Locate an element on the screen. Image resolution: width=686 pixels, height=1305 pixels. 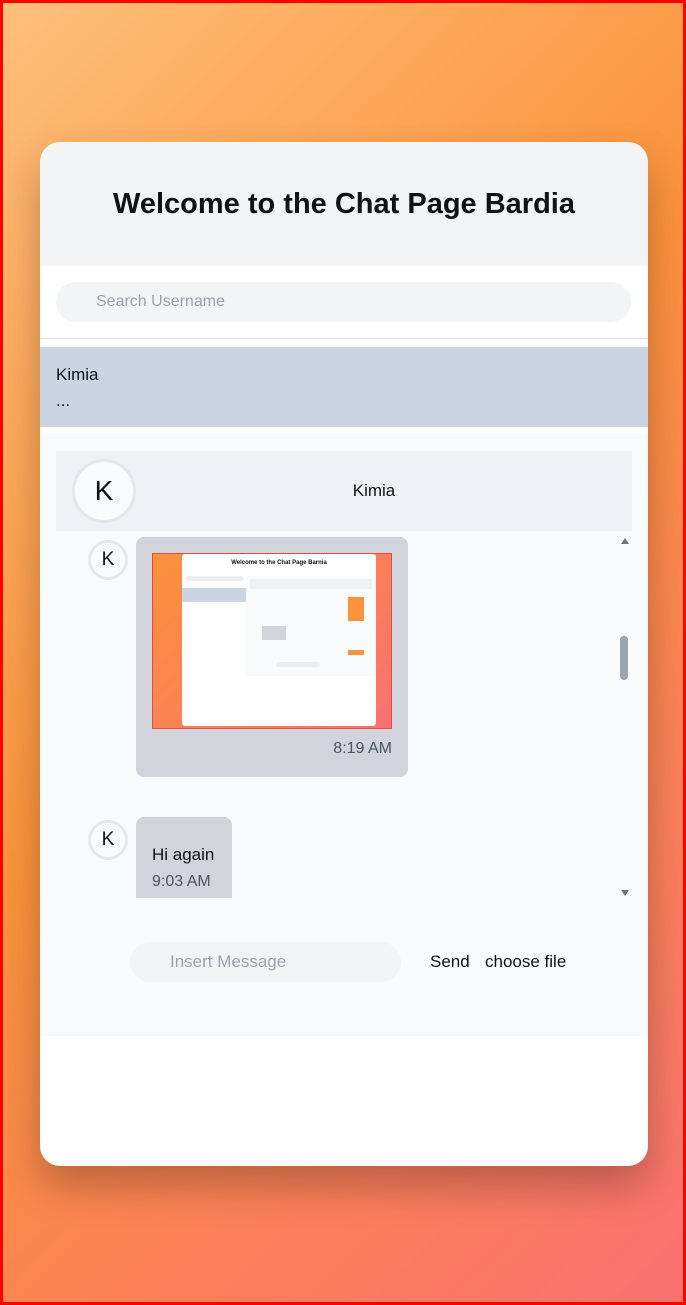
chat-header: K Kimia is located at coordinates (344, 491).